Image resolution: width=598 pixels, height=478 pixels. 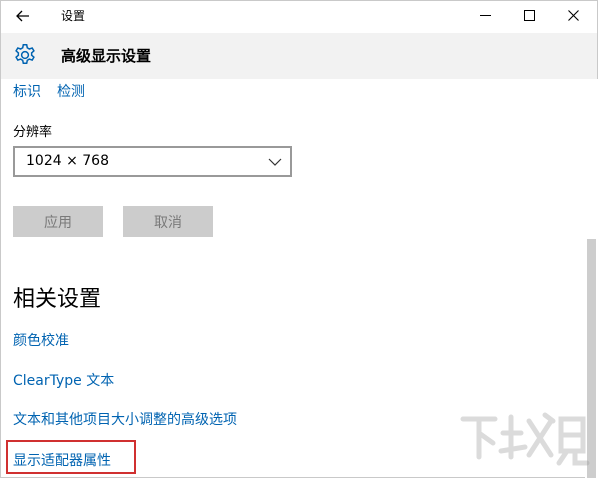 I want to click on back-button, so click(x=23, y=16).